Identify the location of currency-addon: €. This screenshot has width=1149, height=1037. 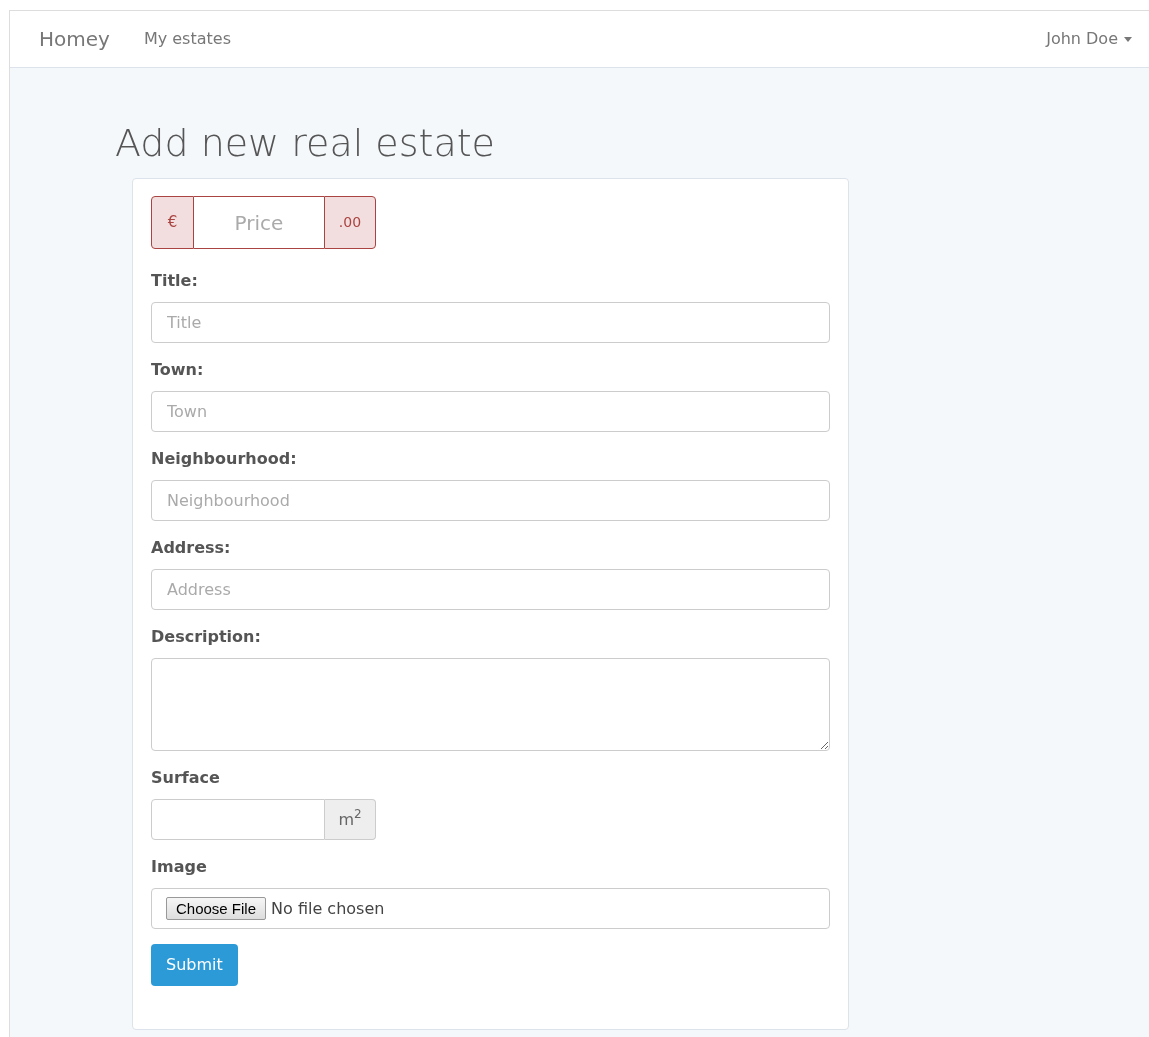
(172, 222).